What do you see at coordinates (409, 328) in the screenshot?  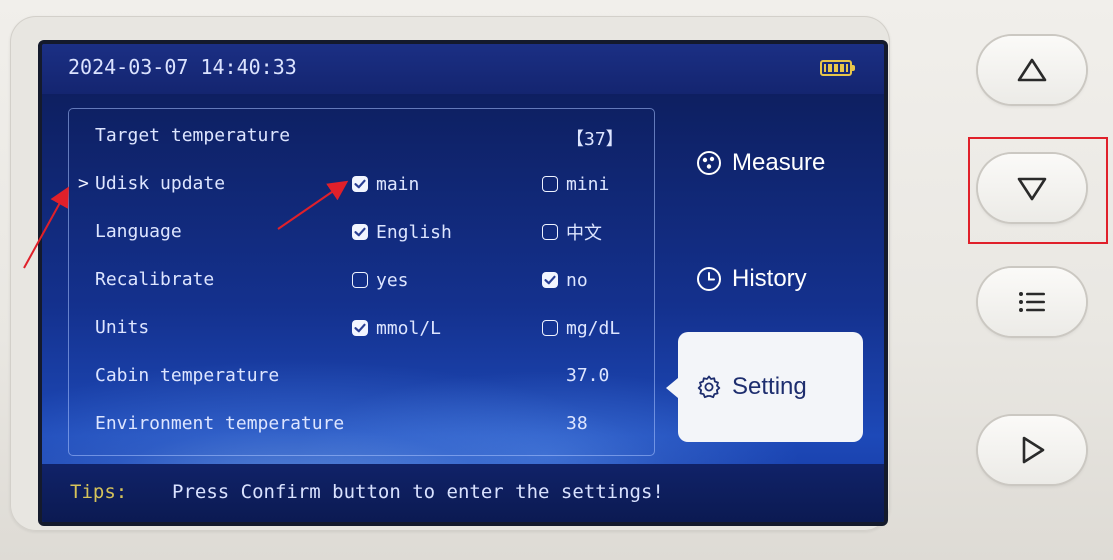 I see `option-label: mmol/L` at bounding box center [409, 328].